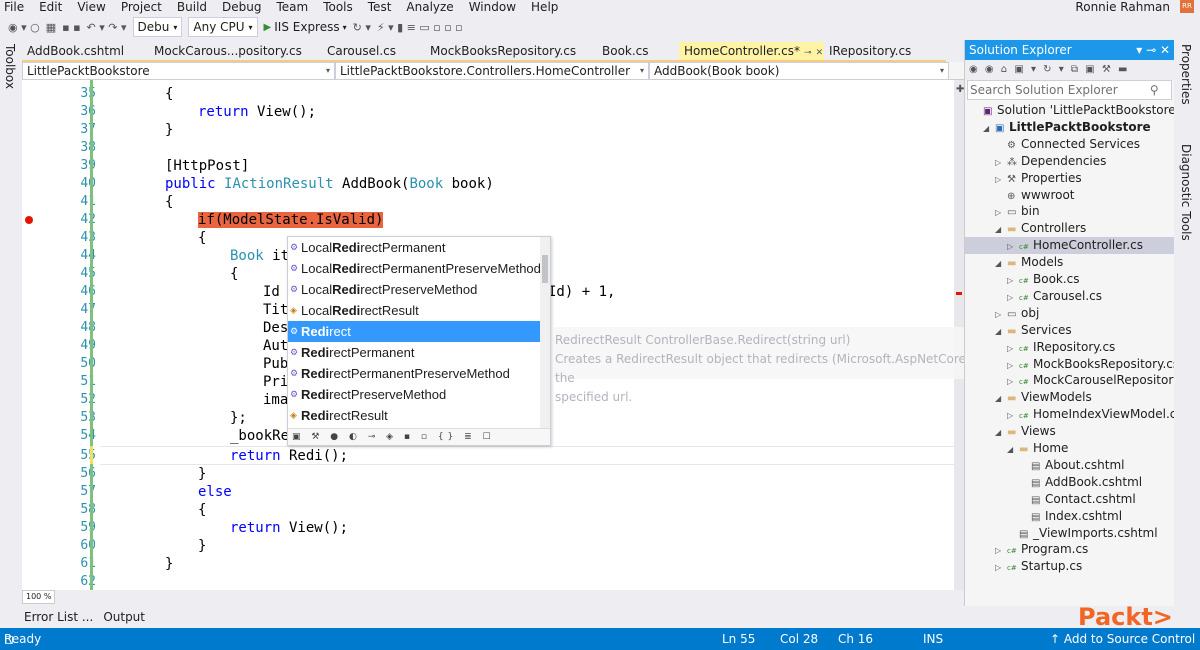  What do you see at coordinates (544, 7) in the screenshot?
I see `menu-help: Help` at bounding box center [544, 7].